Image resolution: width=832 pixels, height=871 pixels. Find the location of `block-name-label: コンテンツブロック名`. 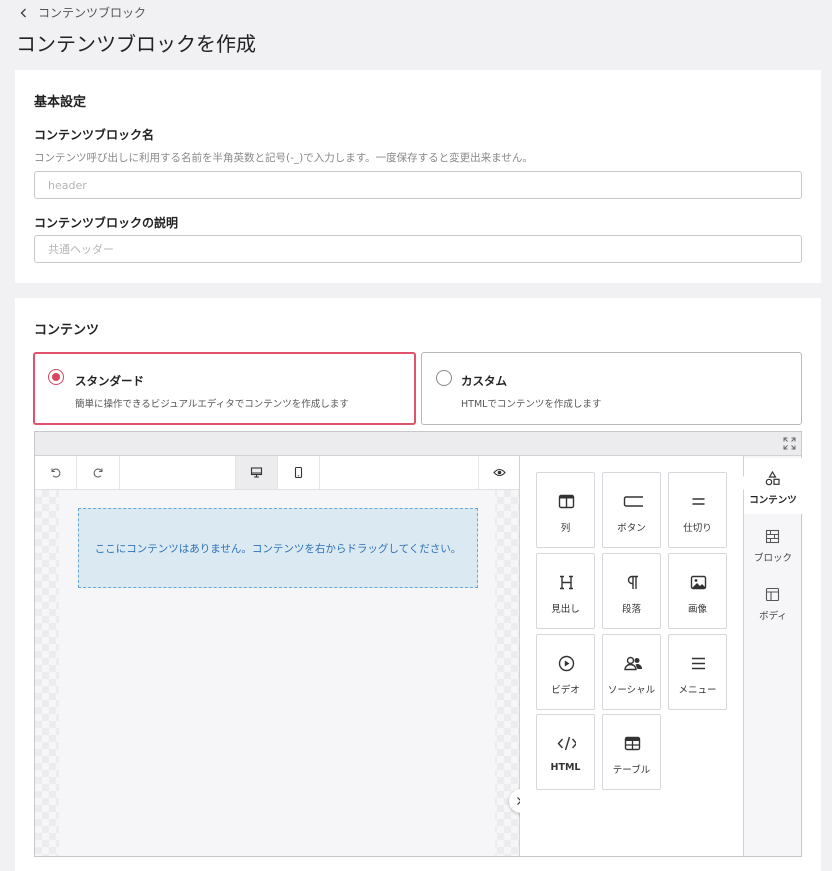

block-name-label: コンテンツブロック名 is located at coordinates (94, 135).